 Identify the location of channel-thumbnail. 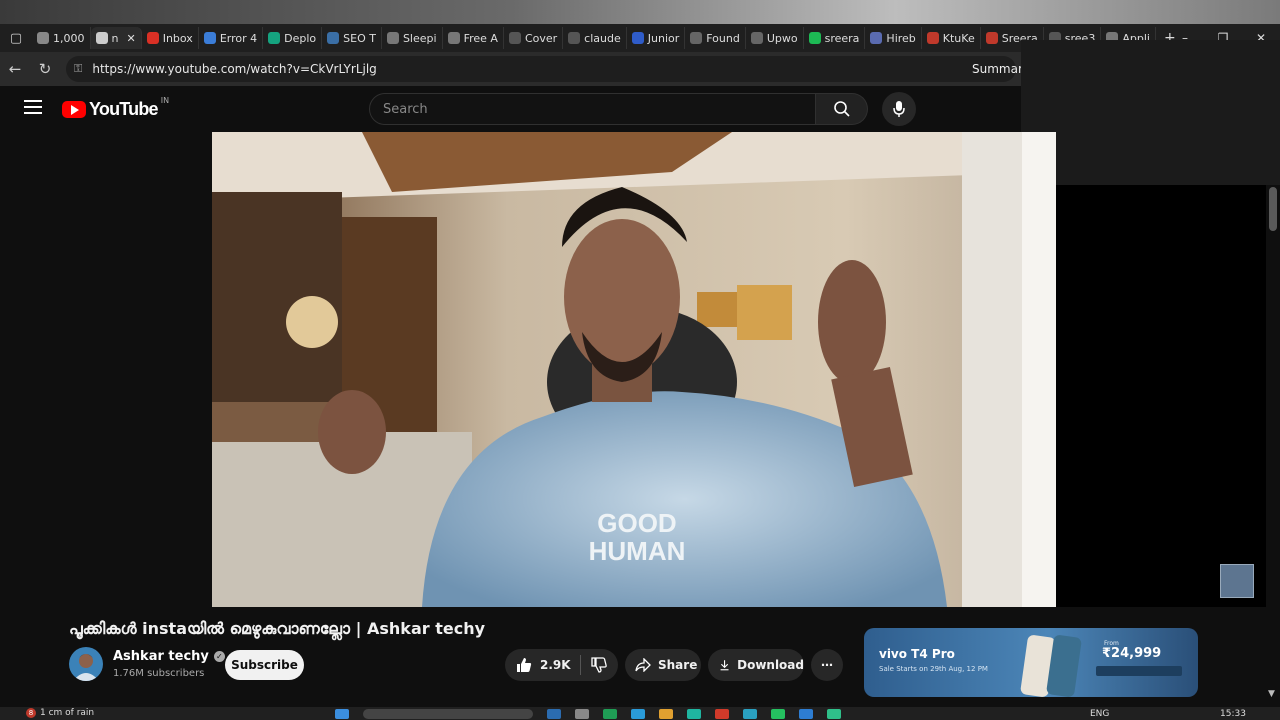
(1237, 581).